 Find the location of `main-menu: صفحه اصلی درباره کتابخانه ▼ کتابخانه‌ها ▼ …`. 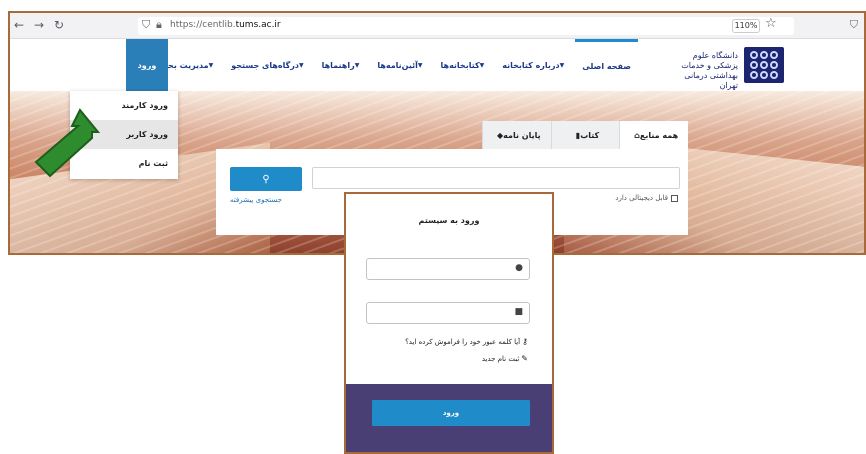

main-menu: صفحه اصلی درباره کتابخانه ▼ کتابخانه‌ها ▼ … is located at coordinates (392, 65).